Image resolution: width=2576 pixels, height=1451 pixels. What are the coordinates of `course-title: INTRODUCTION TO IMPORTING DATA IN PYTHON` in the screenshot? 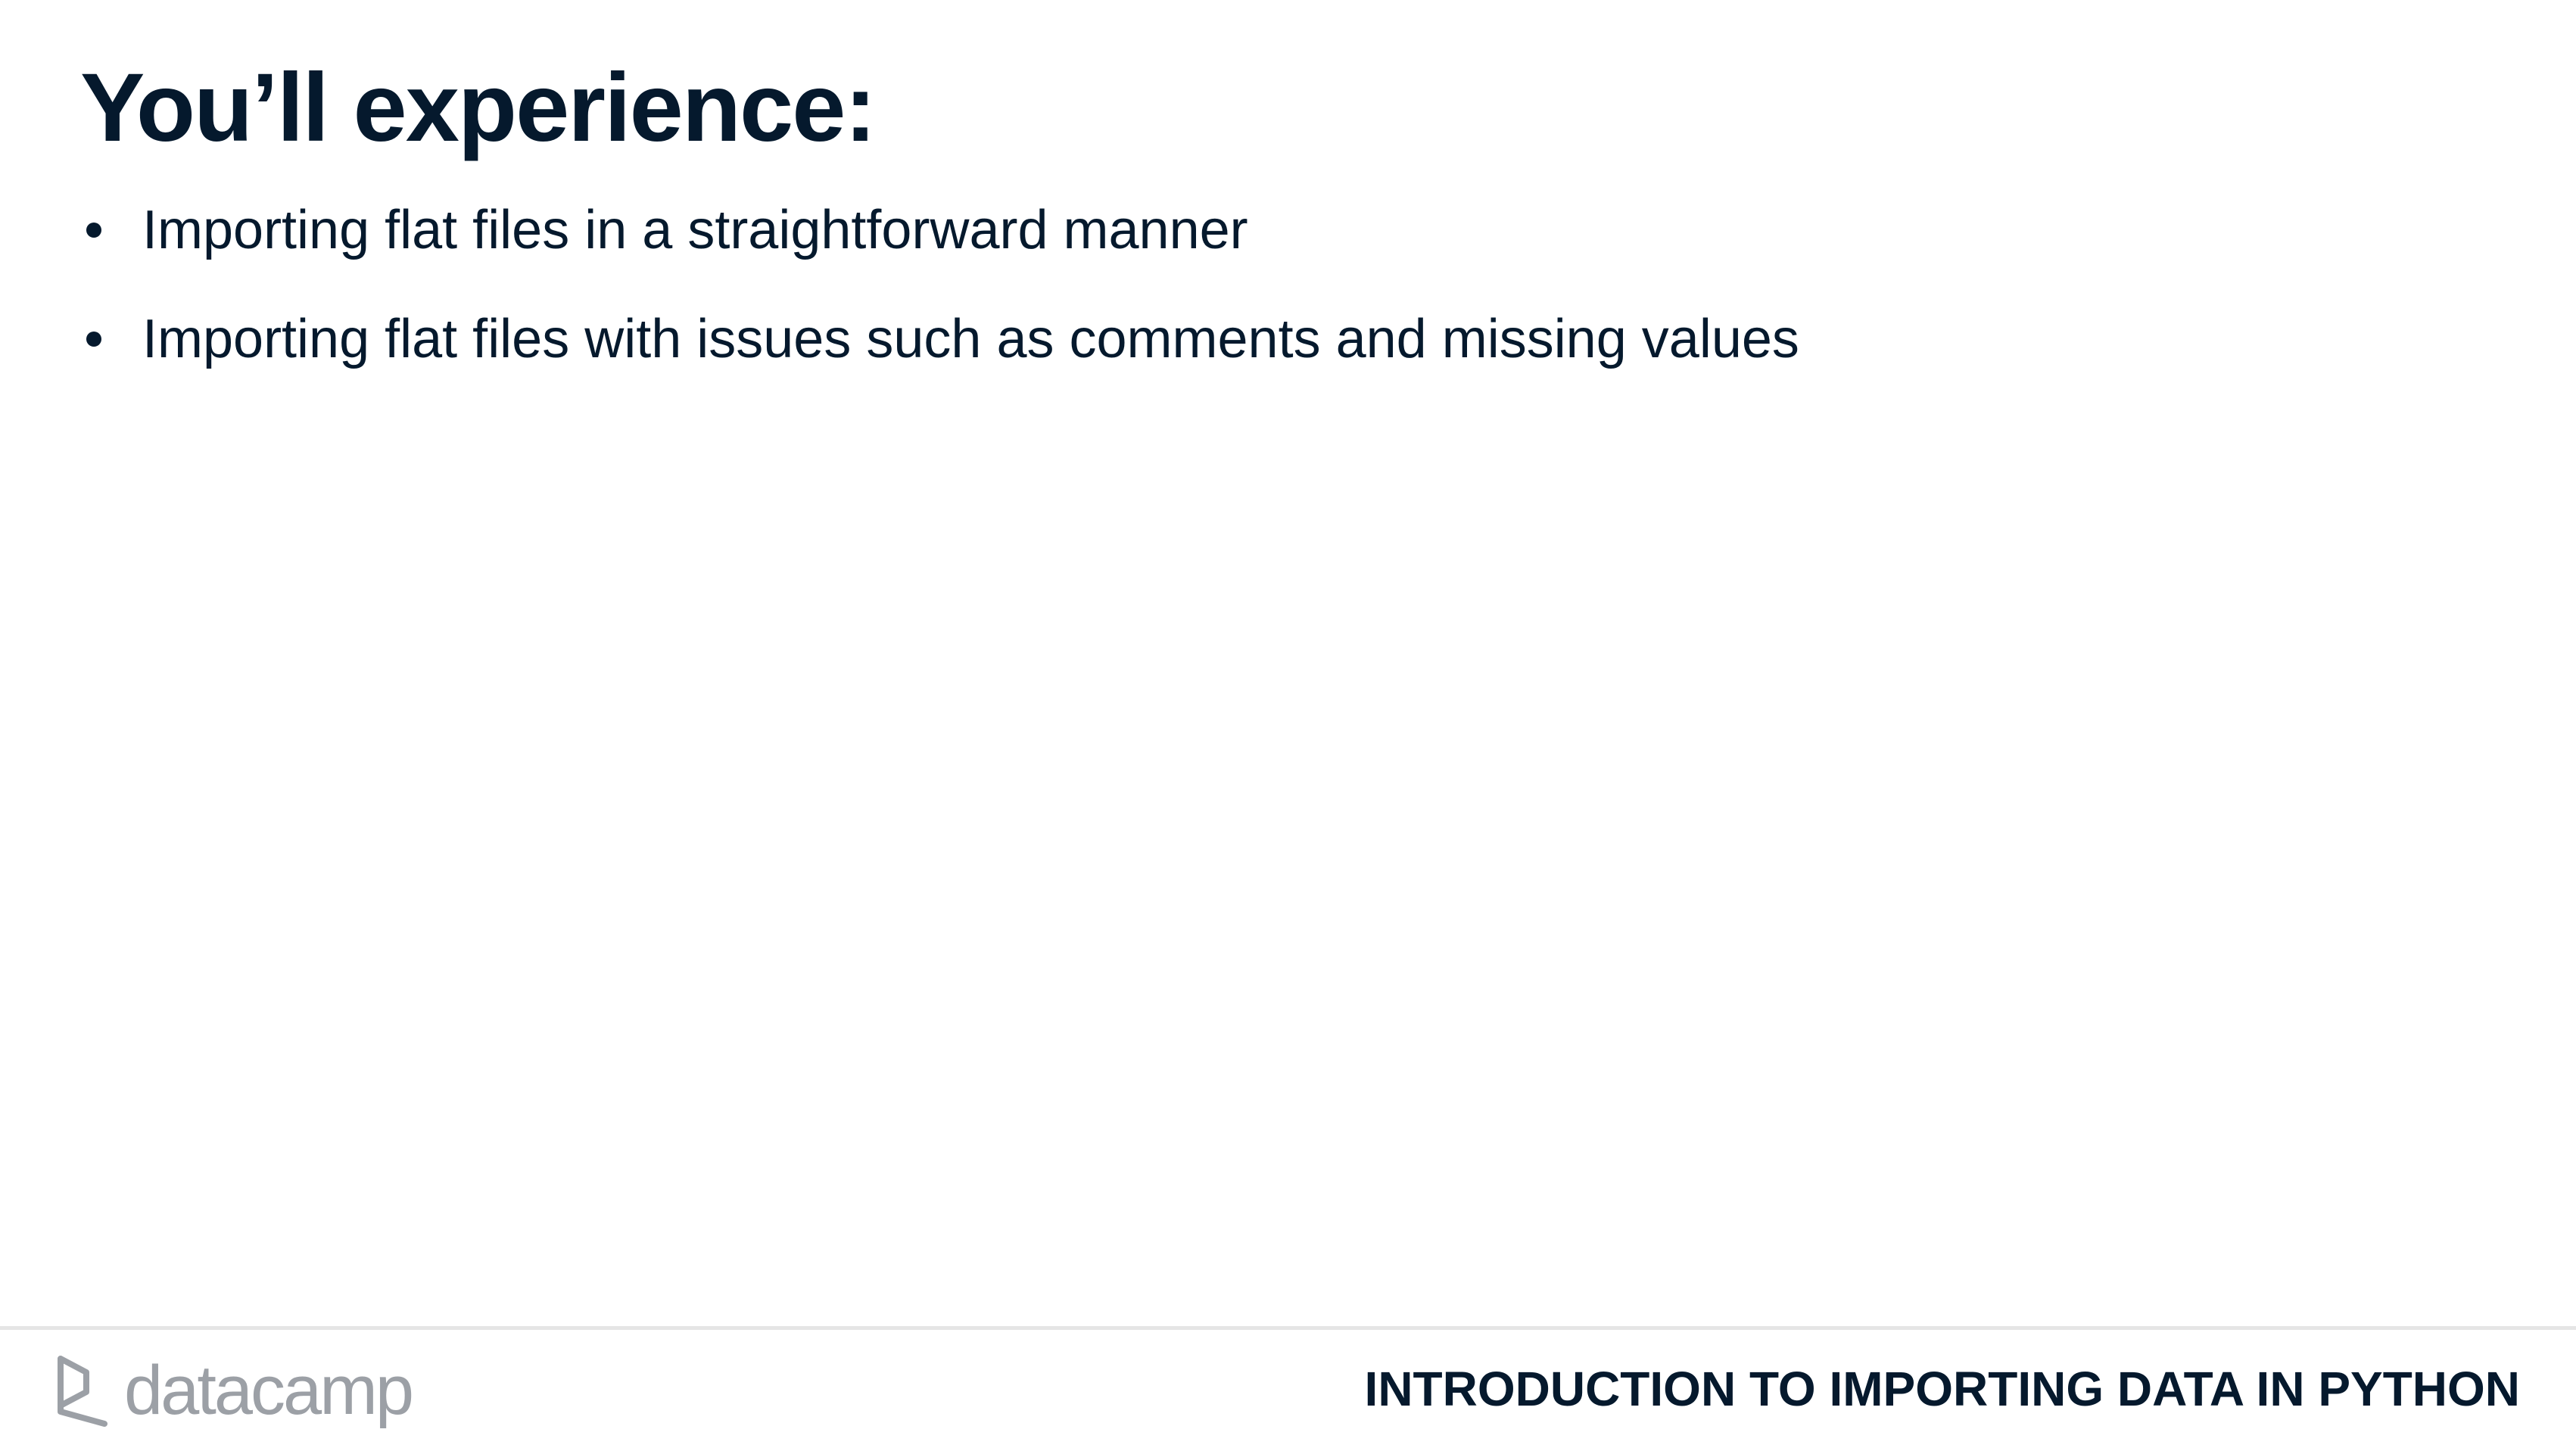 It's located at (1942, 1389).